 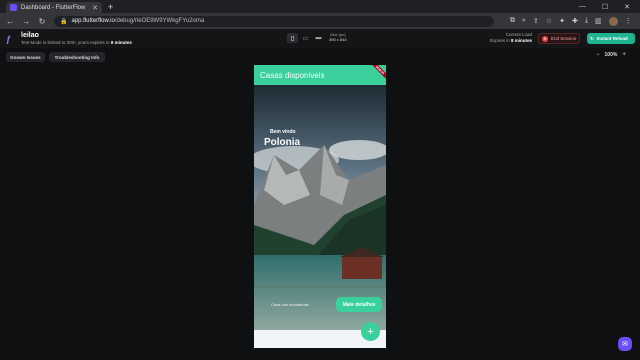 What do you see at coordinates (42, 21) in the screenshot?
I see `reload-icon: ↻` at bounding box center [42, 21].